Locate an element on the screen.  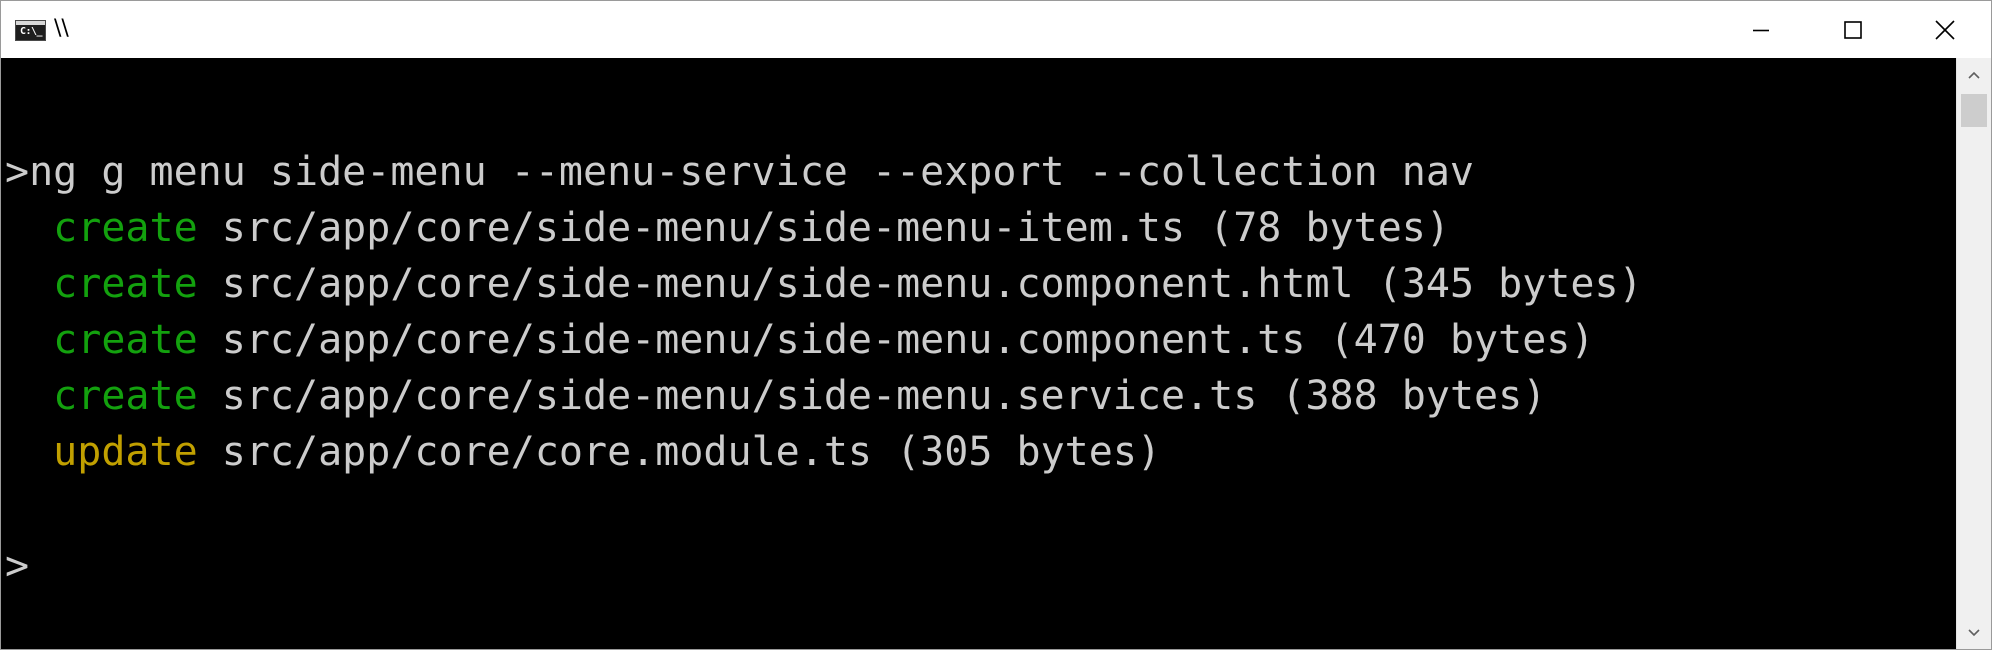
scroll-up-button is located at coordinates (1974, 75).